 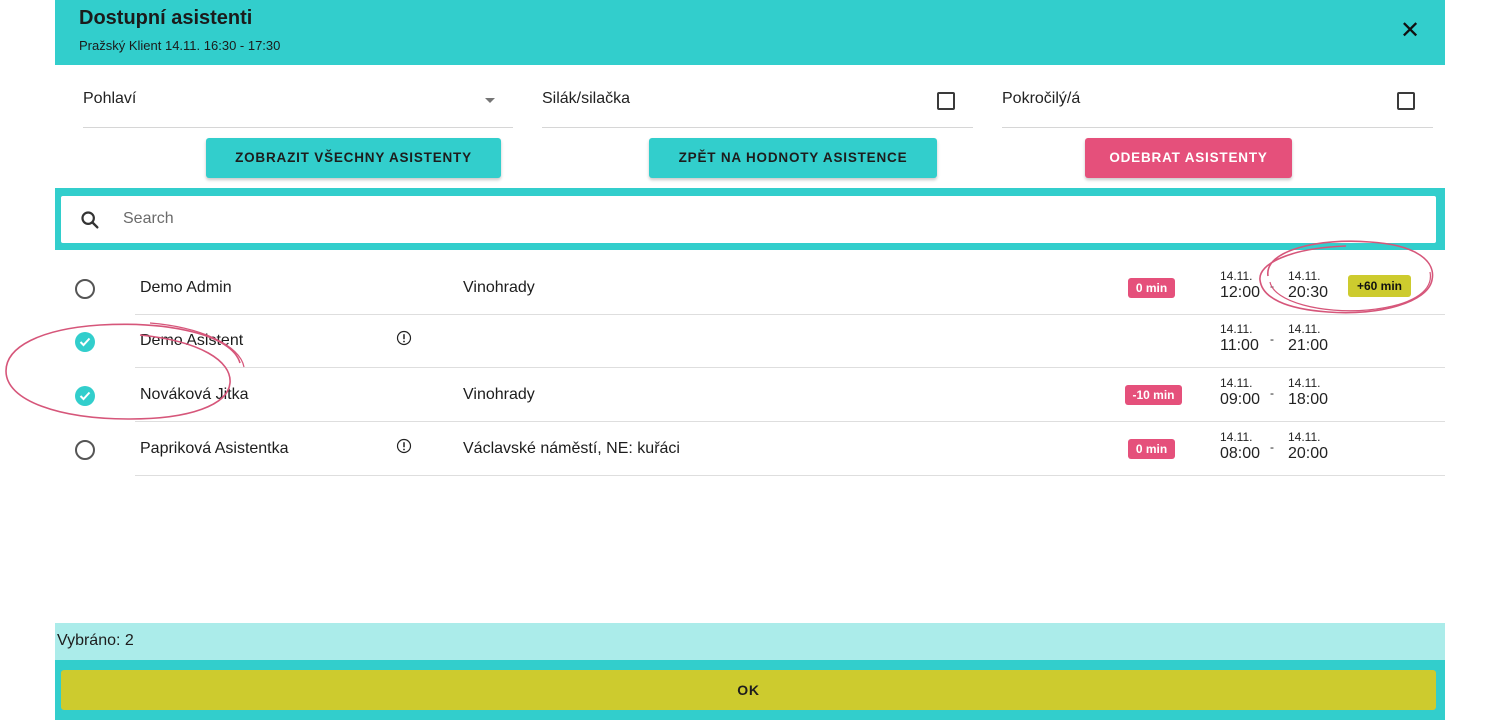 What do you see at coordinates (1308, 292) in the screenshot?
I see `to-time: 20:30` at bounding box center [1308, 292].